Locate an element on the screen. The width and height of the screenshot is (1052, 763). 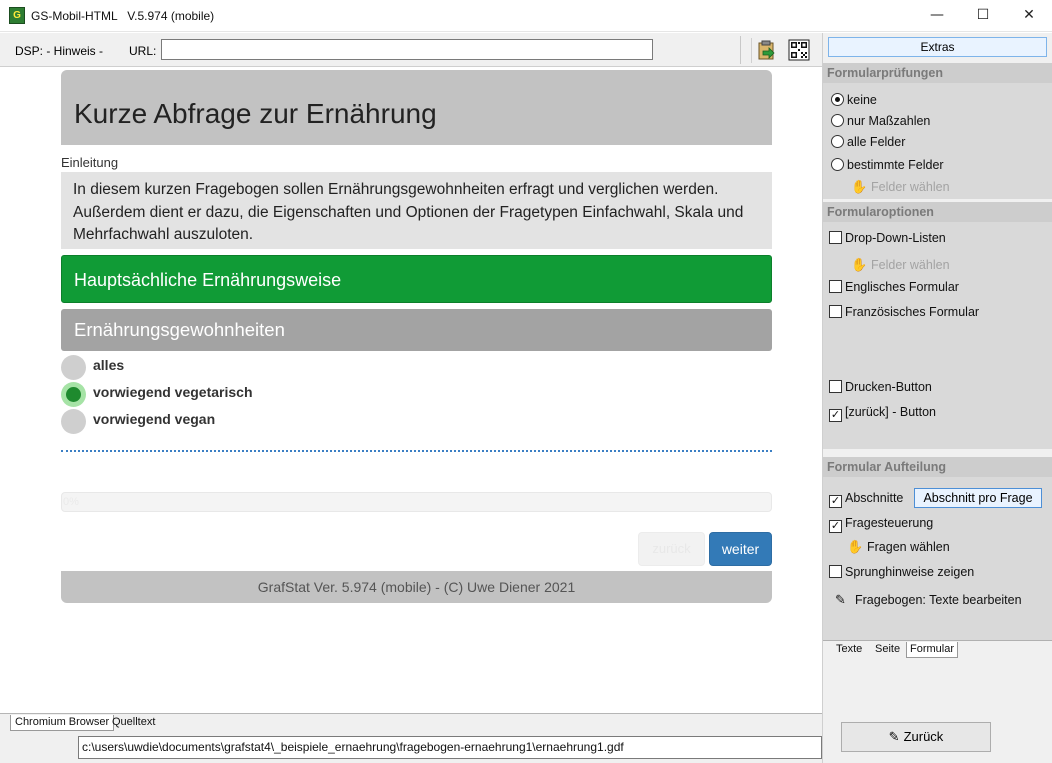
zurueck-label: Zurück is located at coordinates (923, 736).